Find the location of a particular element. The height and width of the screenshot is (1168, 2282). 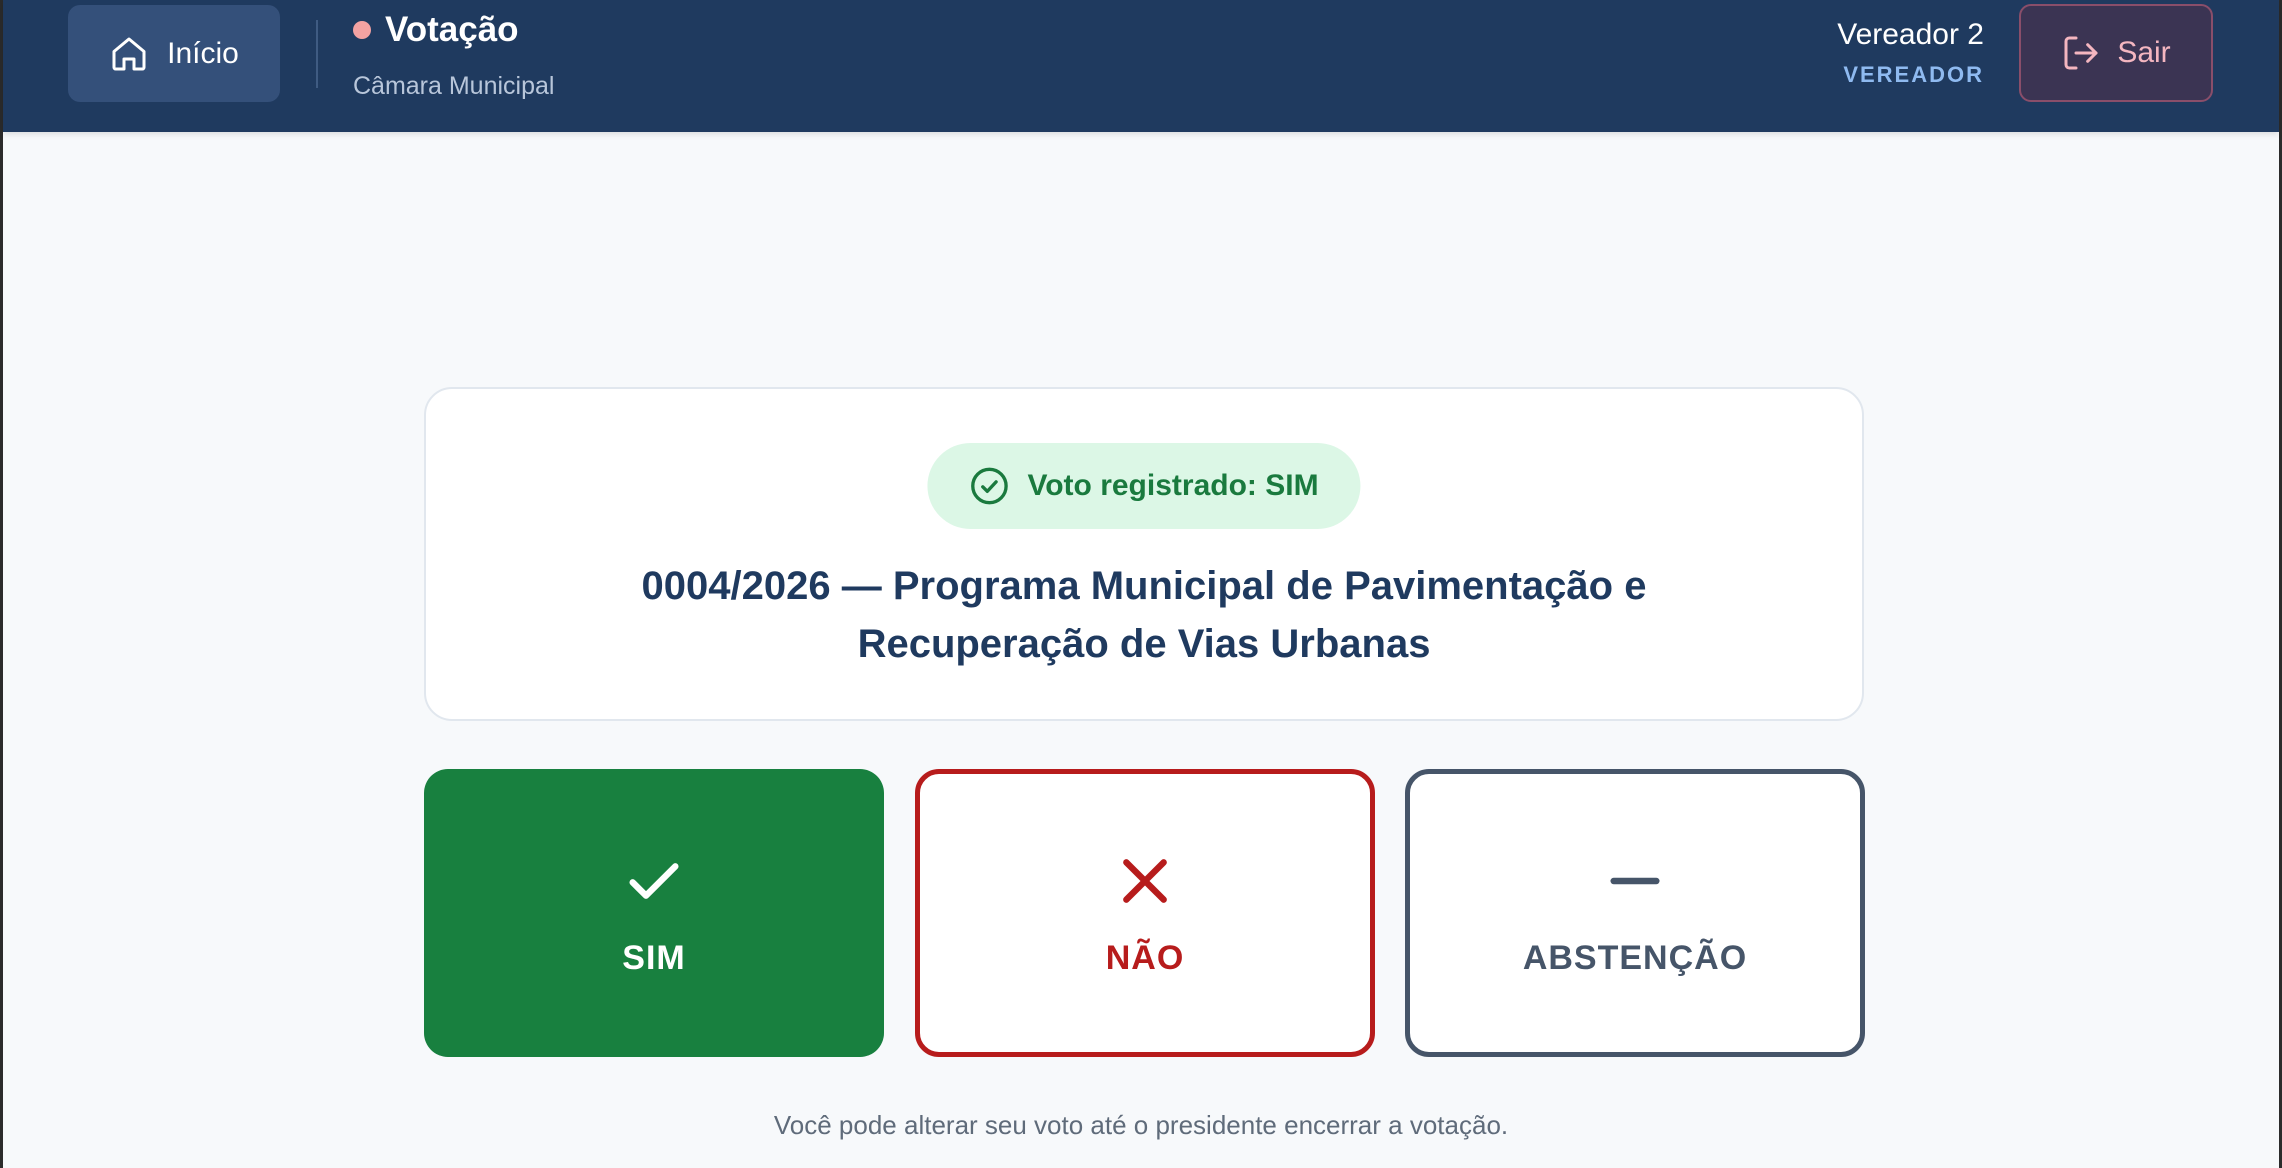

home-button-label: Início is located at coordinates (203, 53).